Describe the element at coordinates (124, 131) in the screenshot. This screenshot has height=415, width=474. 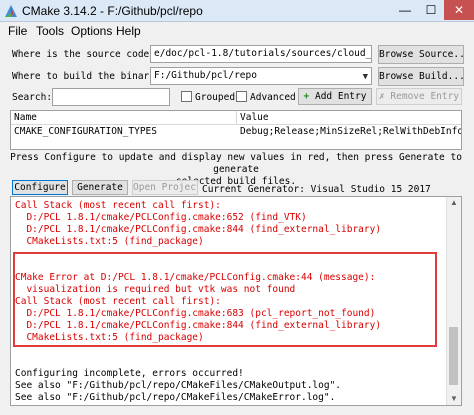
I see `table-row-name: CMAKE_CONFIGURATION_TYPES` at that location.